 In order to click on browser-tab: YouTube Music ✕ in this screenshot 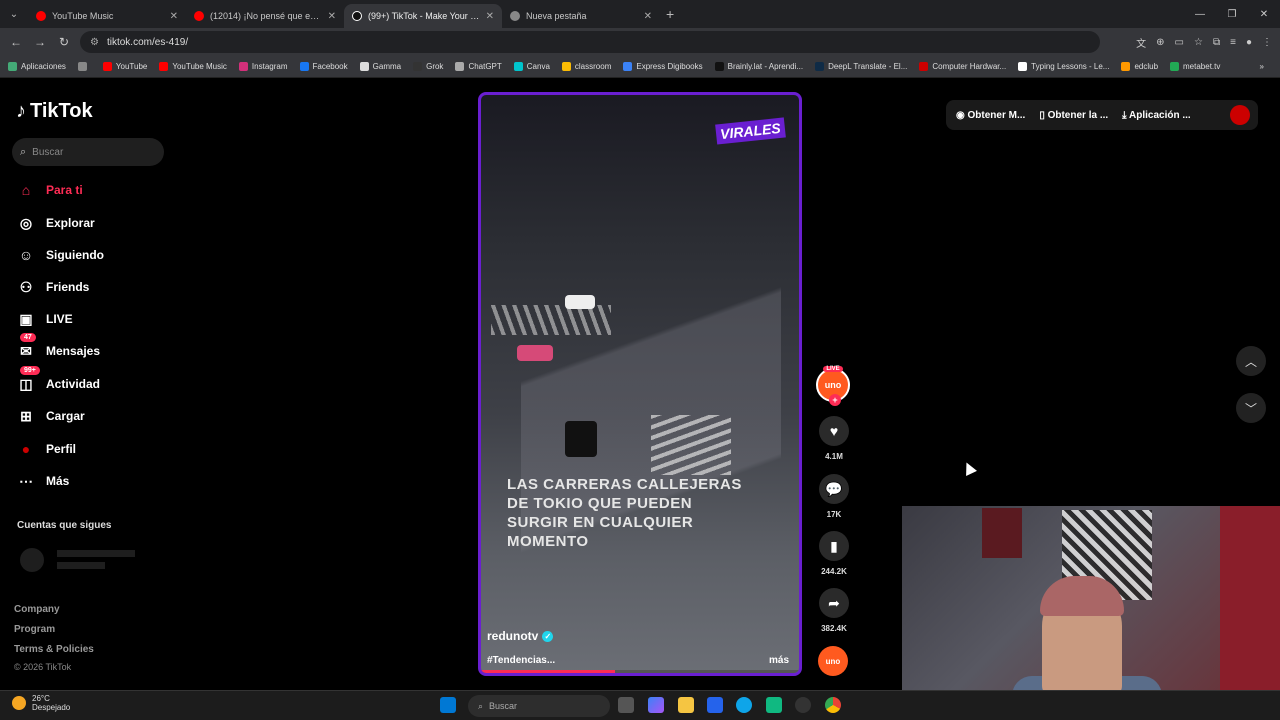, I will do `click(107, 16)`.